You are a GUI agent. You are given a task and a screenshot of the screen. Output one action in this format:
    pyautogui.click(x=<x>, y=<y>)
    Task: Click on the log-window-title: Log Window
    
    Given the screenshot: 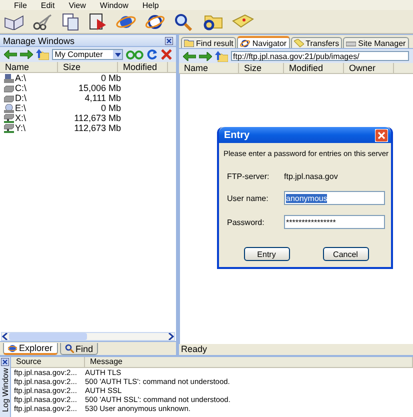 What is the action you would take?
    pyautogui.click(x=5, y=390)
    